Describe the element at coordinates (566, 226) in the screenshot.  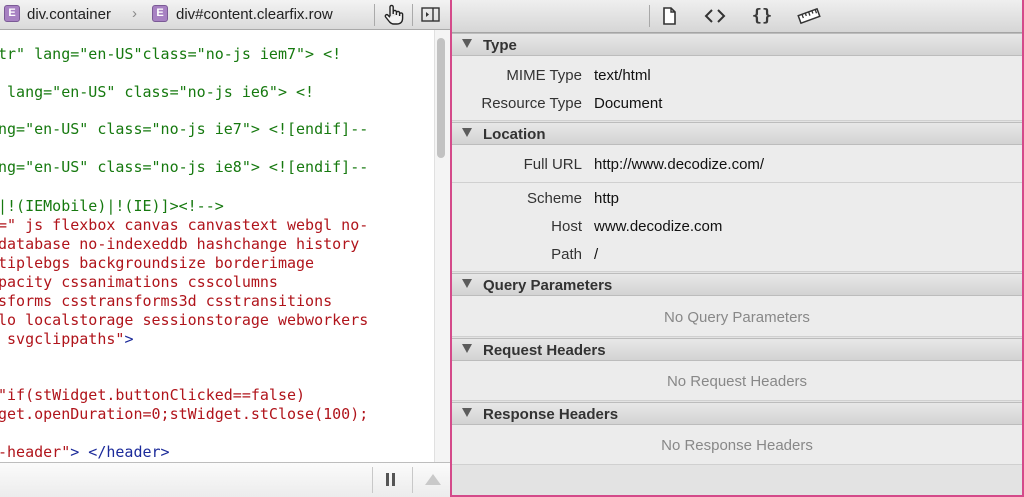
I see `host-label: Host` at that location.